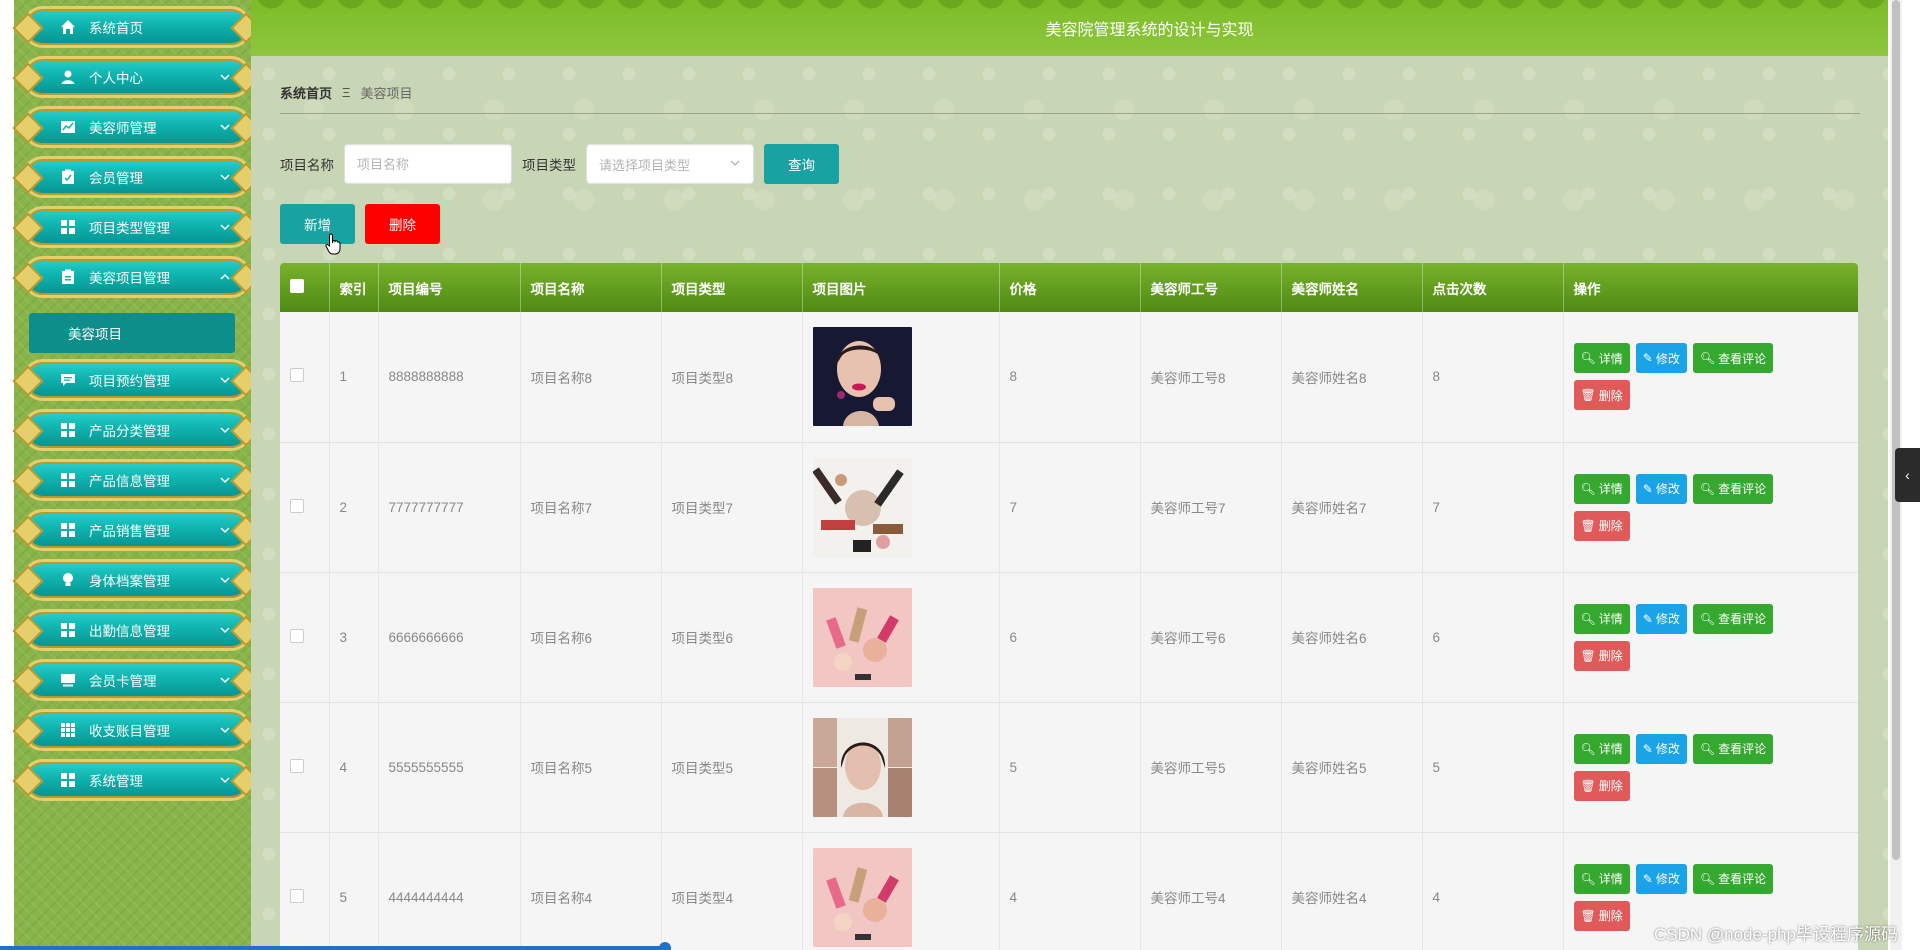 The height and width of the screenshot is (950, 1920). What do you see at coordinates (297, 286) in the screenshot?
I see `select-all-checkbox` at bounding box center [297, 286].